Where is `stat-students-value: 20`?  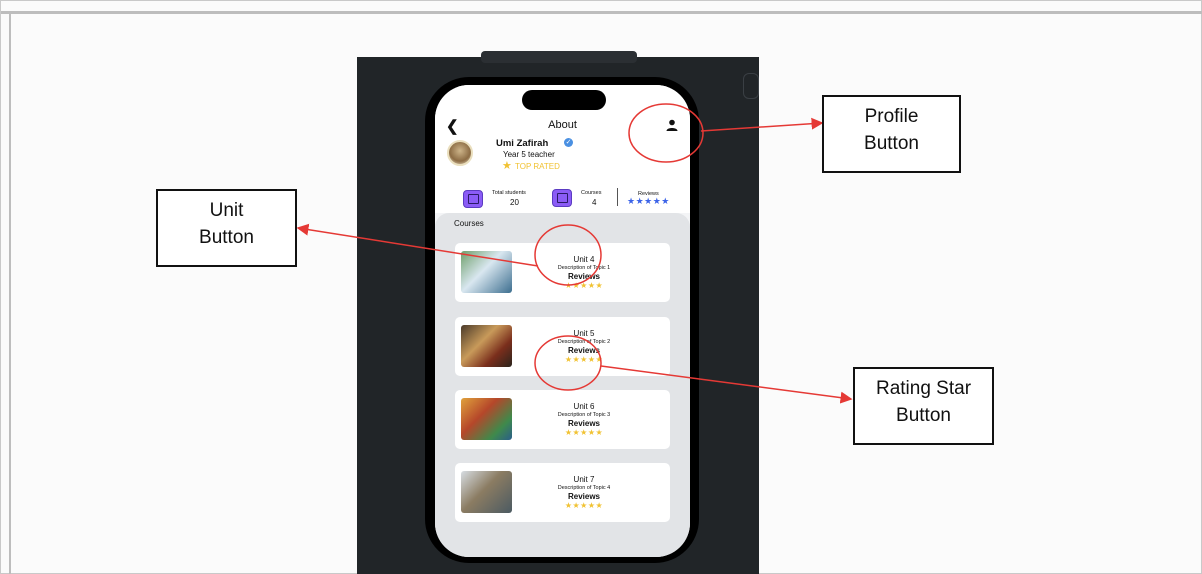 stat-students-value: 20 is located at coordinates (514, 202).